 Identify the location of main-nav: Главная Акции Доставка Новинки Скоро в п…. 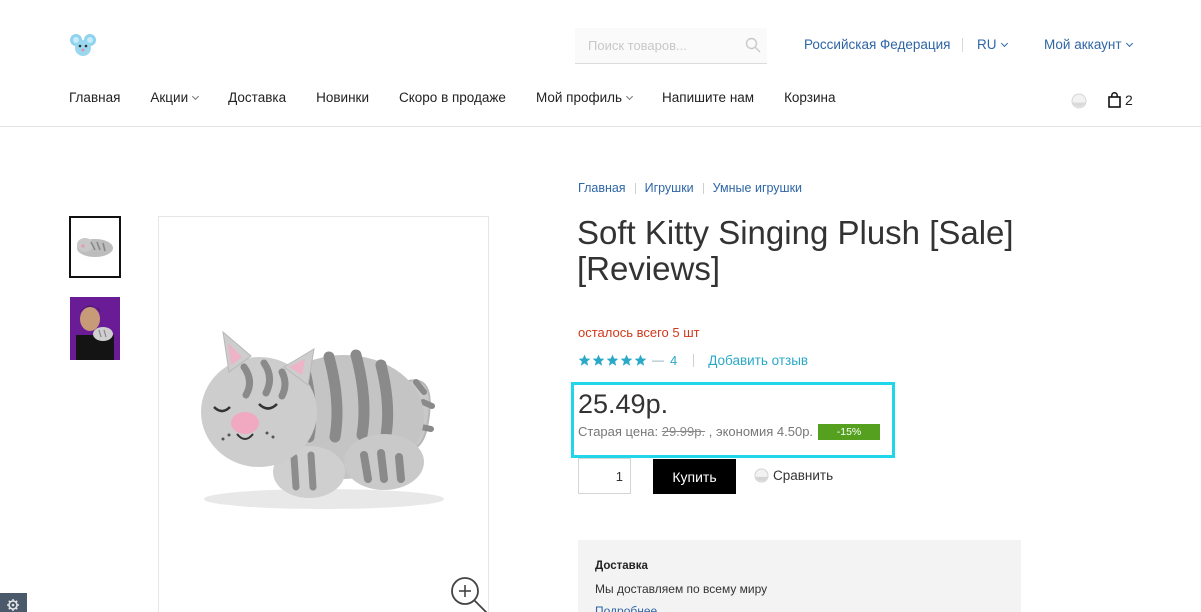
(467, 100).